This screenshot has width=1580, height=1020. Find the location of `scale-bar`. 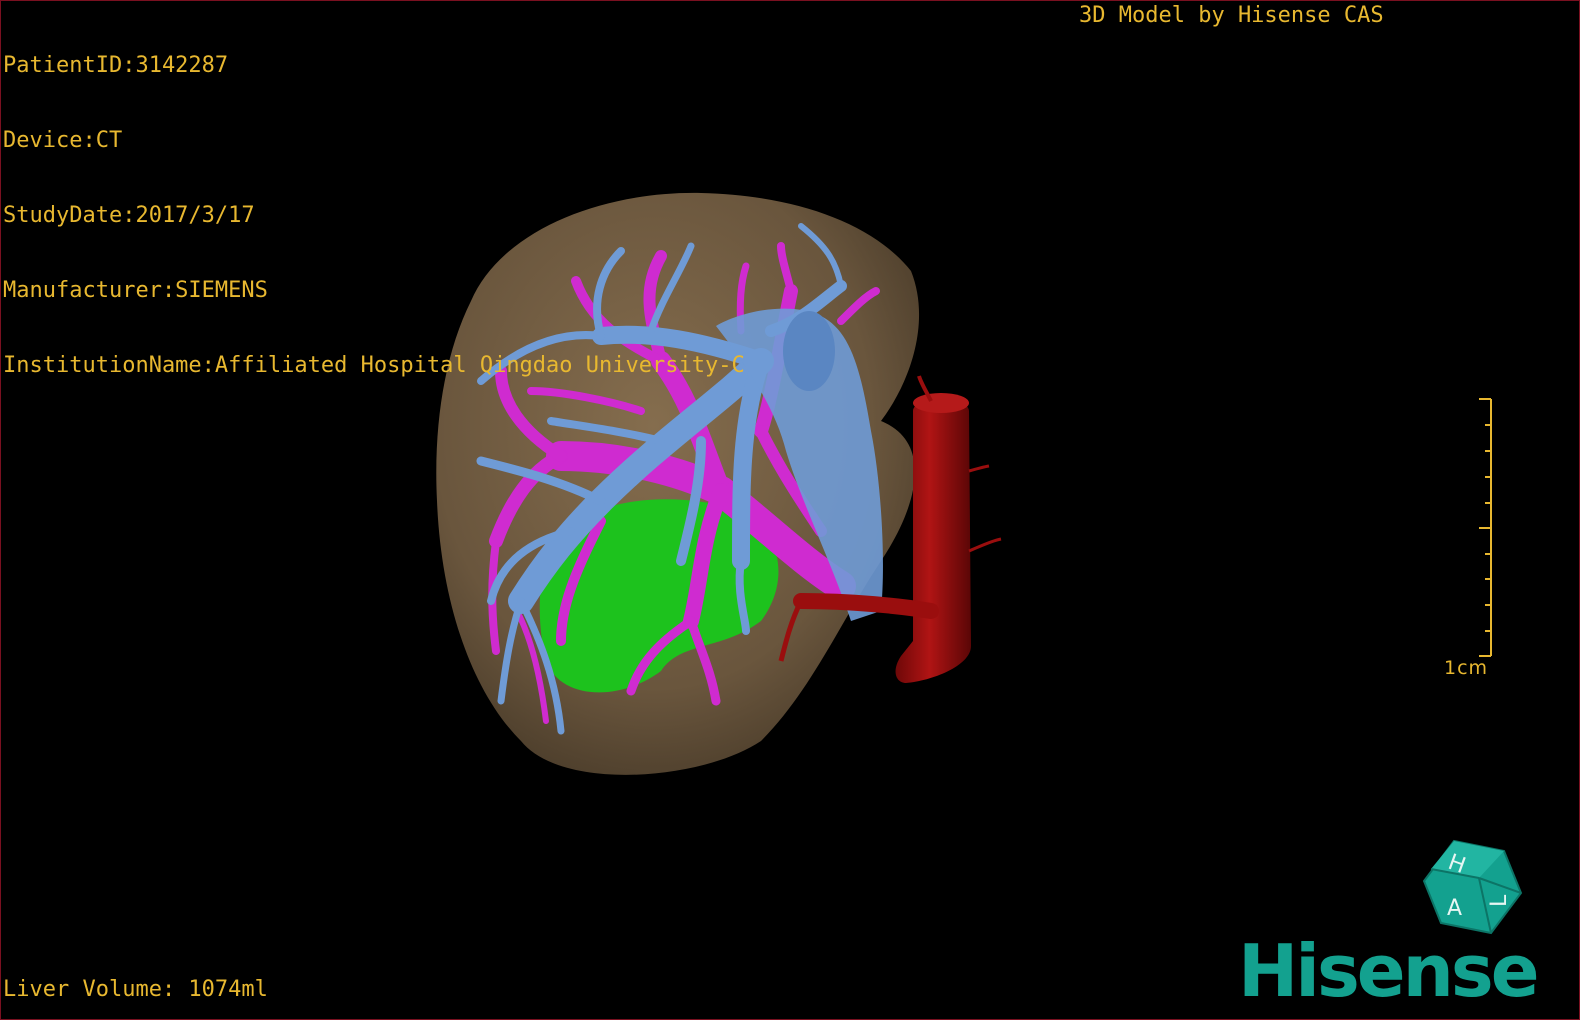

scale-bar is located at coordinates (1485, 527).